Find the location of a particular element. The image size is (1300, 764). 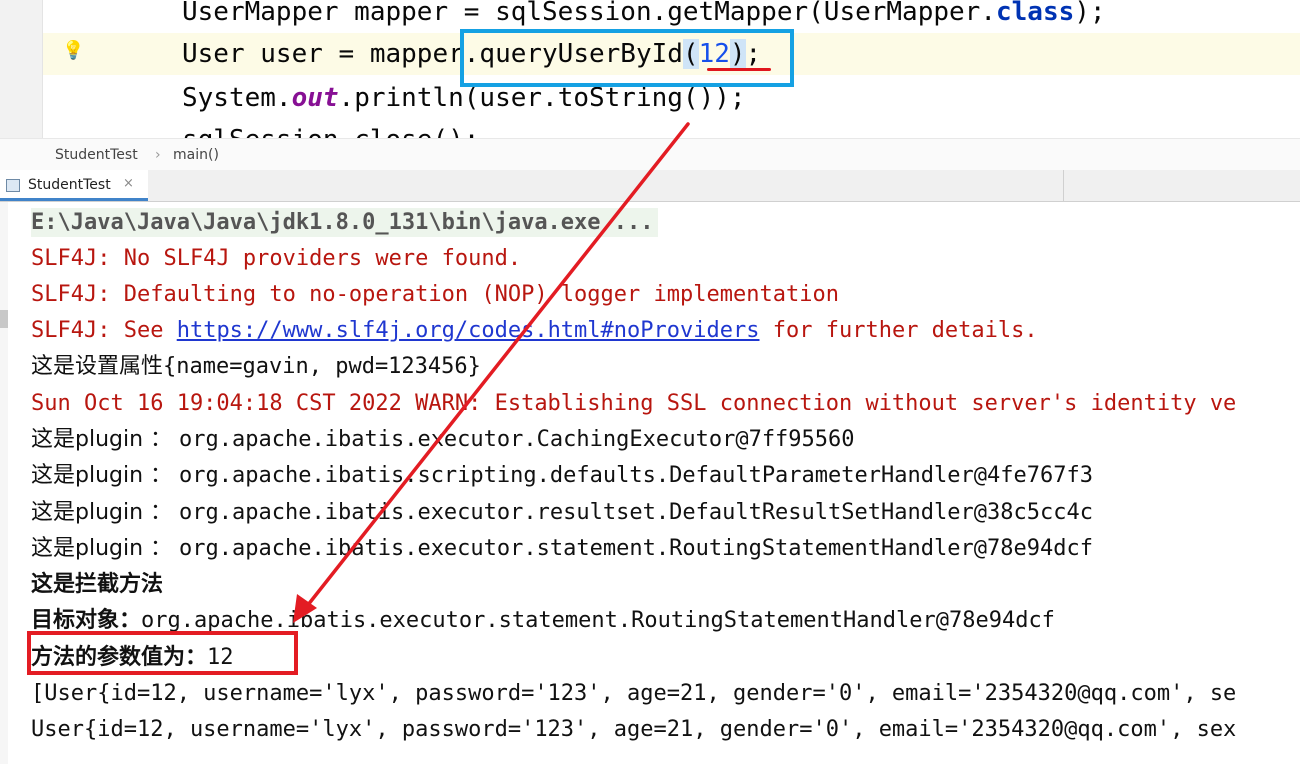

console-line-slf4j-1: SLF4J: No SLF4J providers were found. is located at coordinates (276, 258).